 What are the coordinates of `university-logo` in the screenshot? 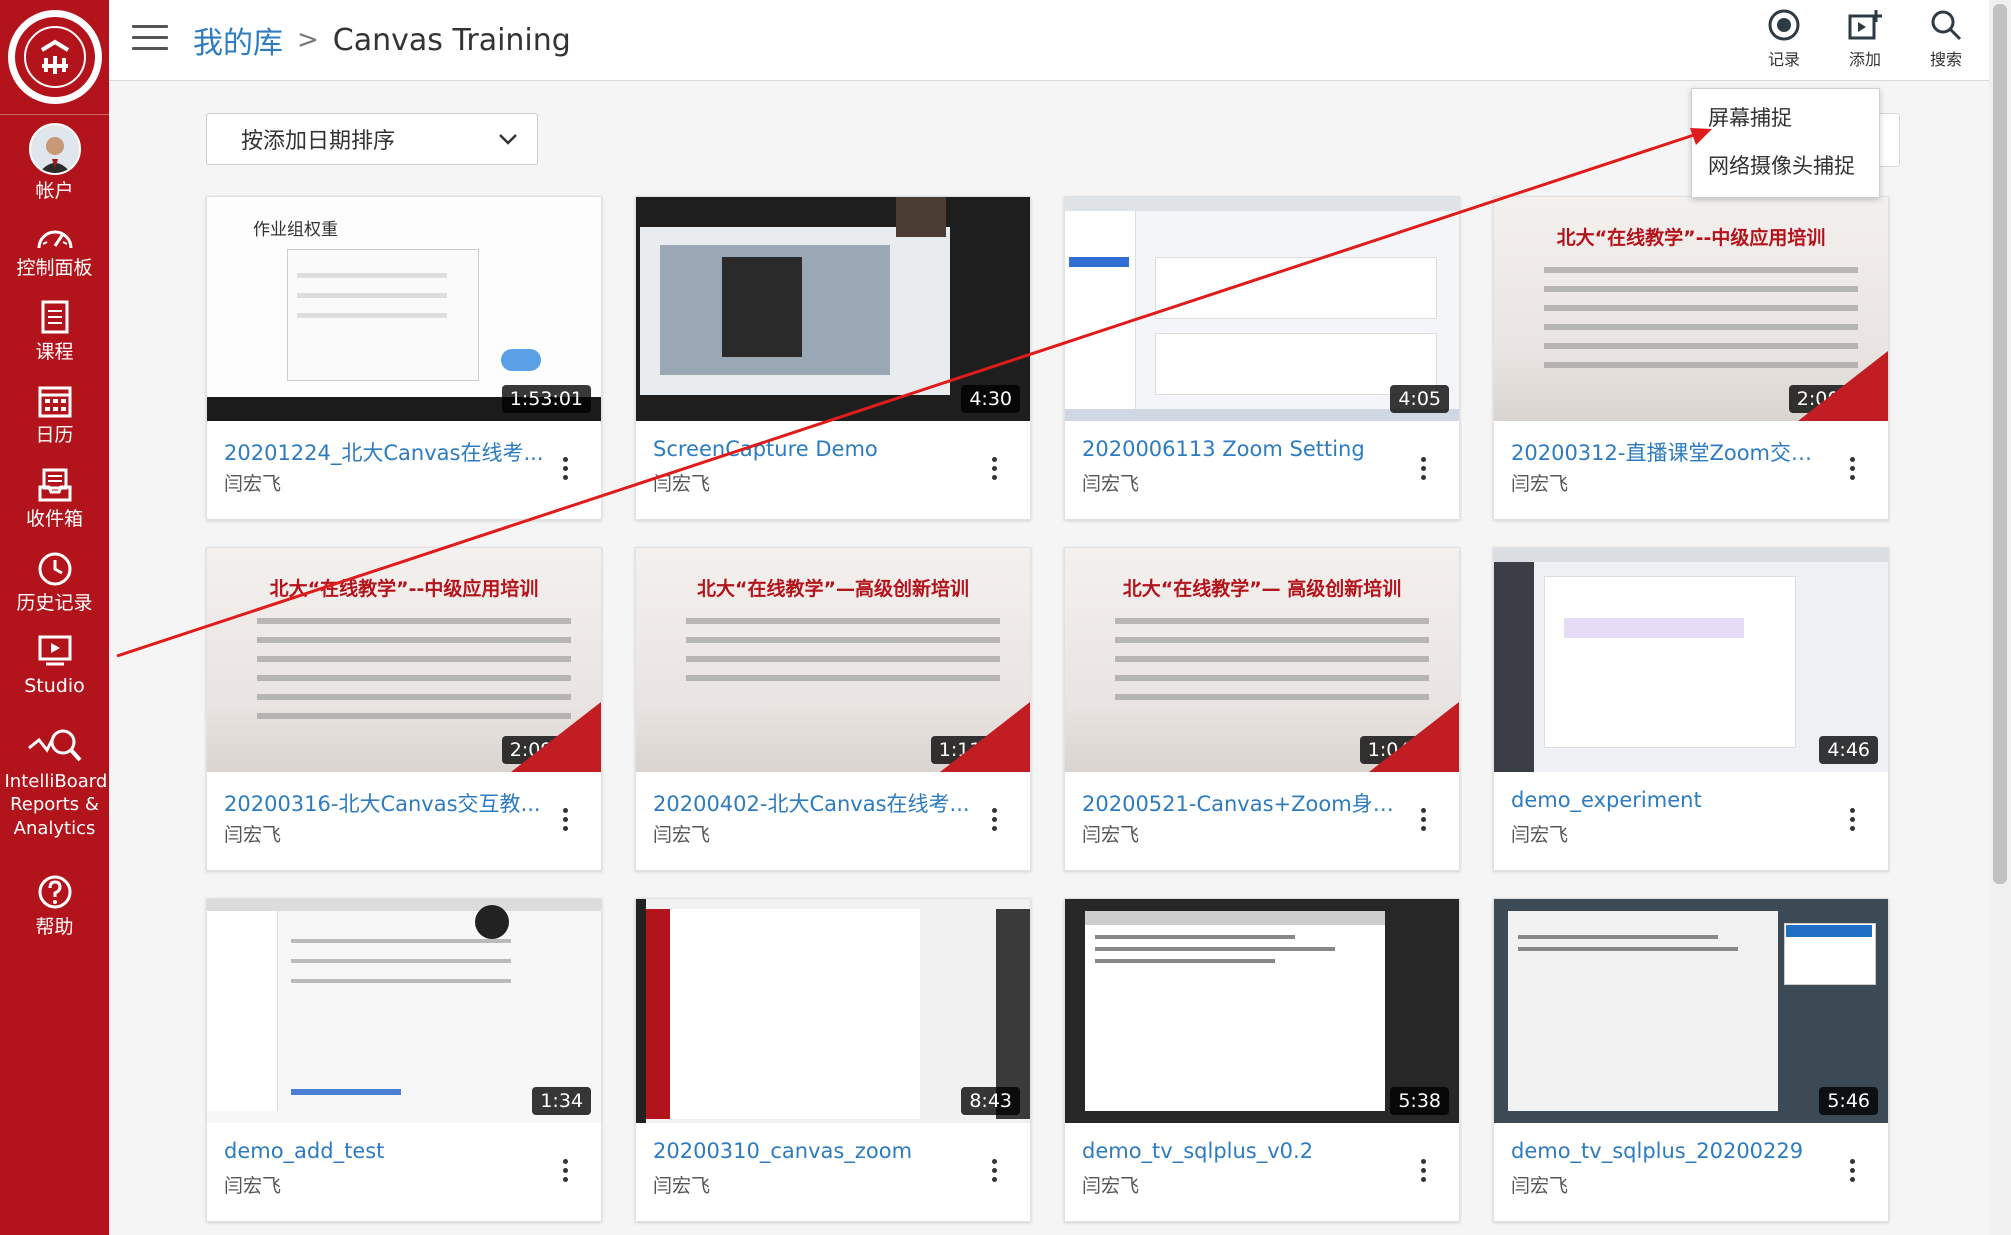 It's located at (54, 57).